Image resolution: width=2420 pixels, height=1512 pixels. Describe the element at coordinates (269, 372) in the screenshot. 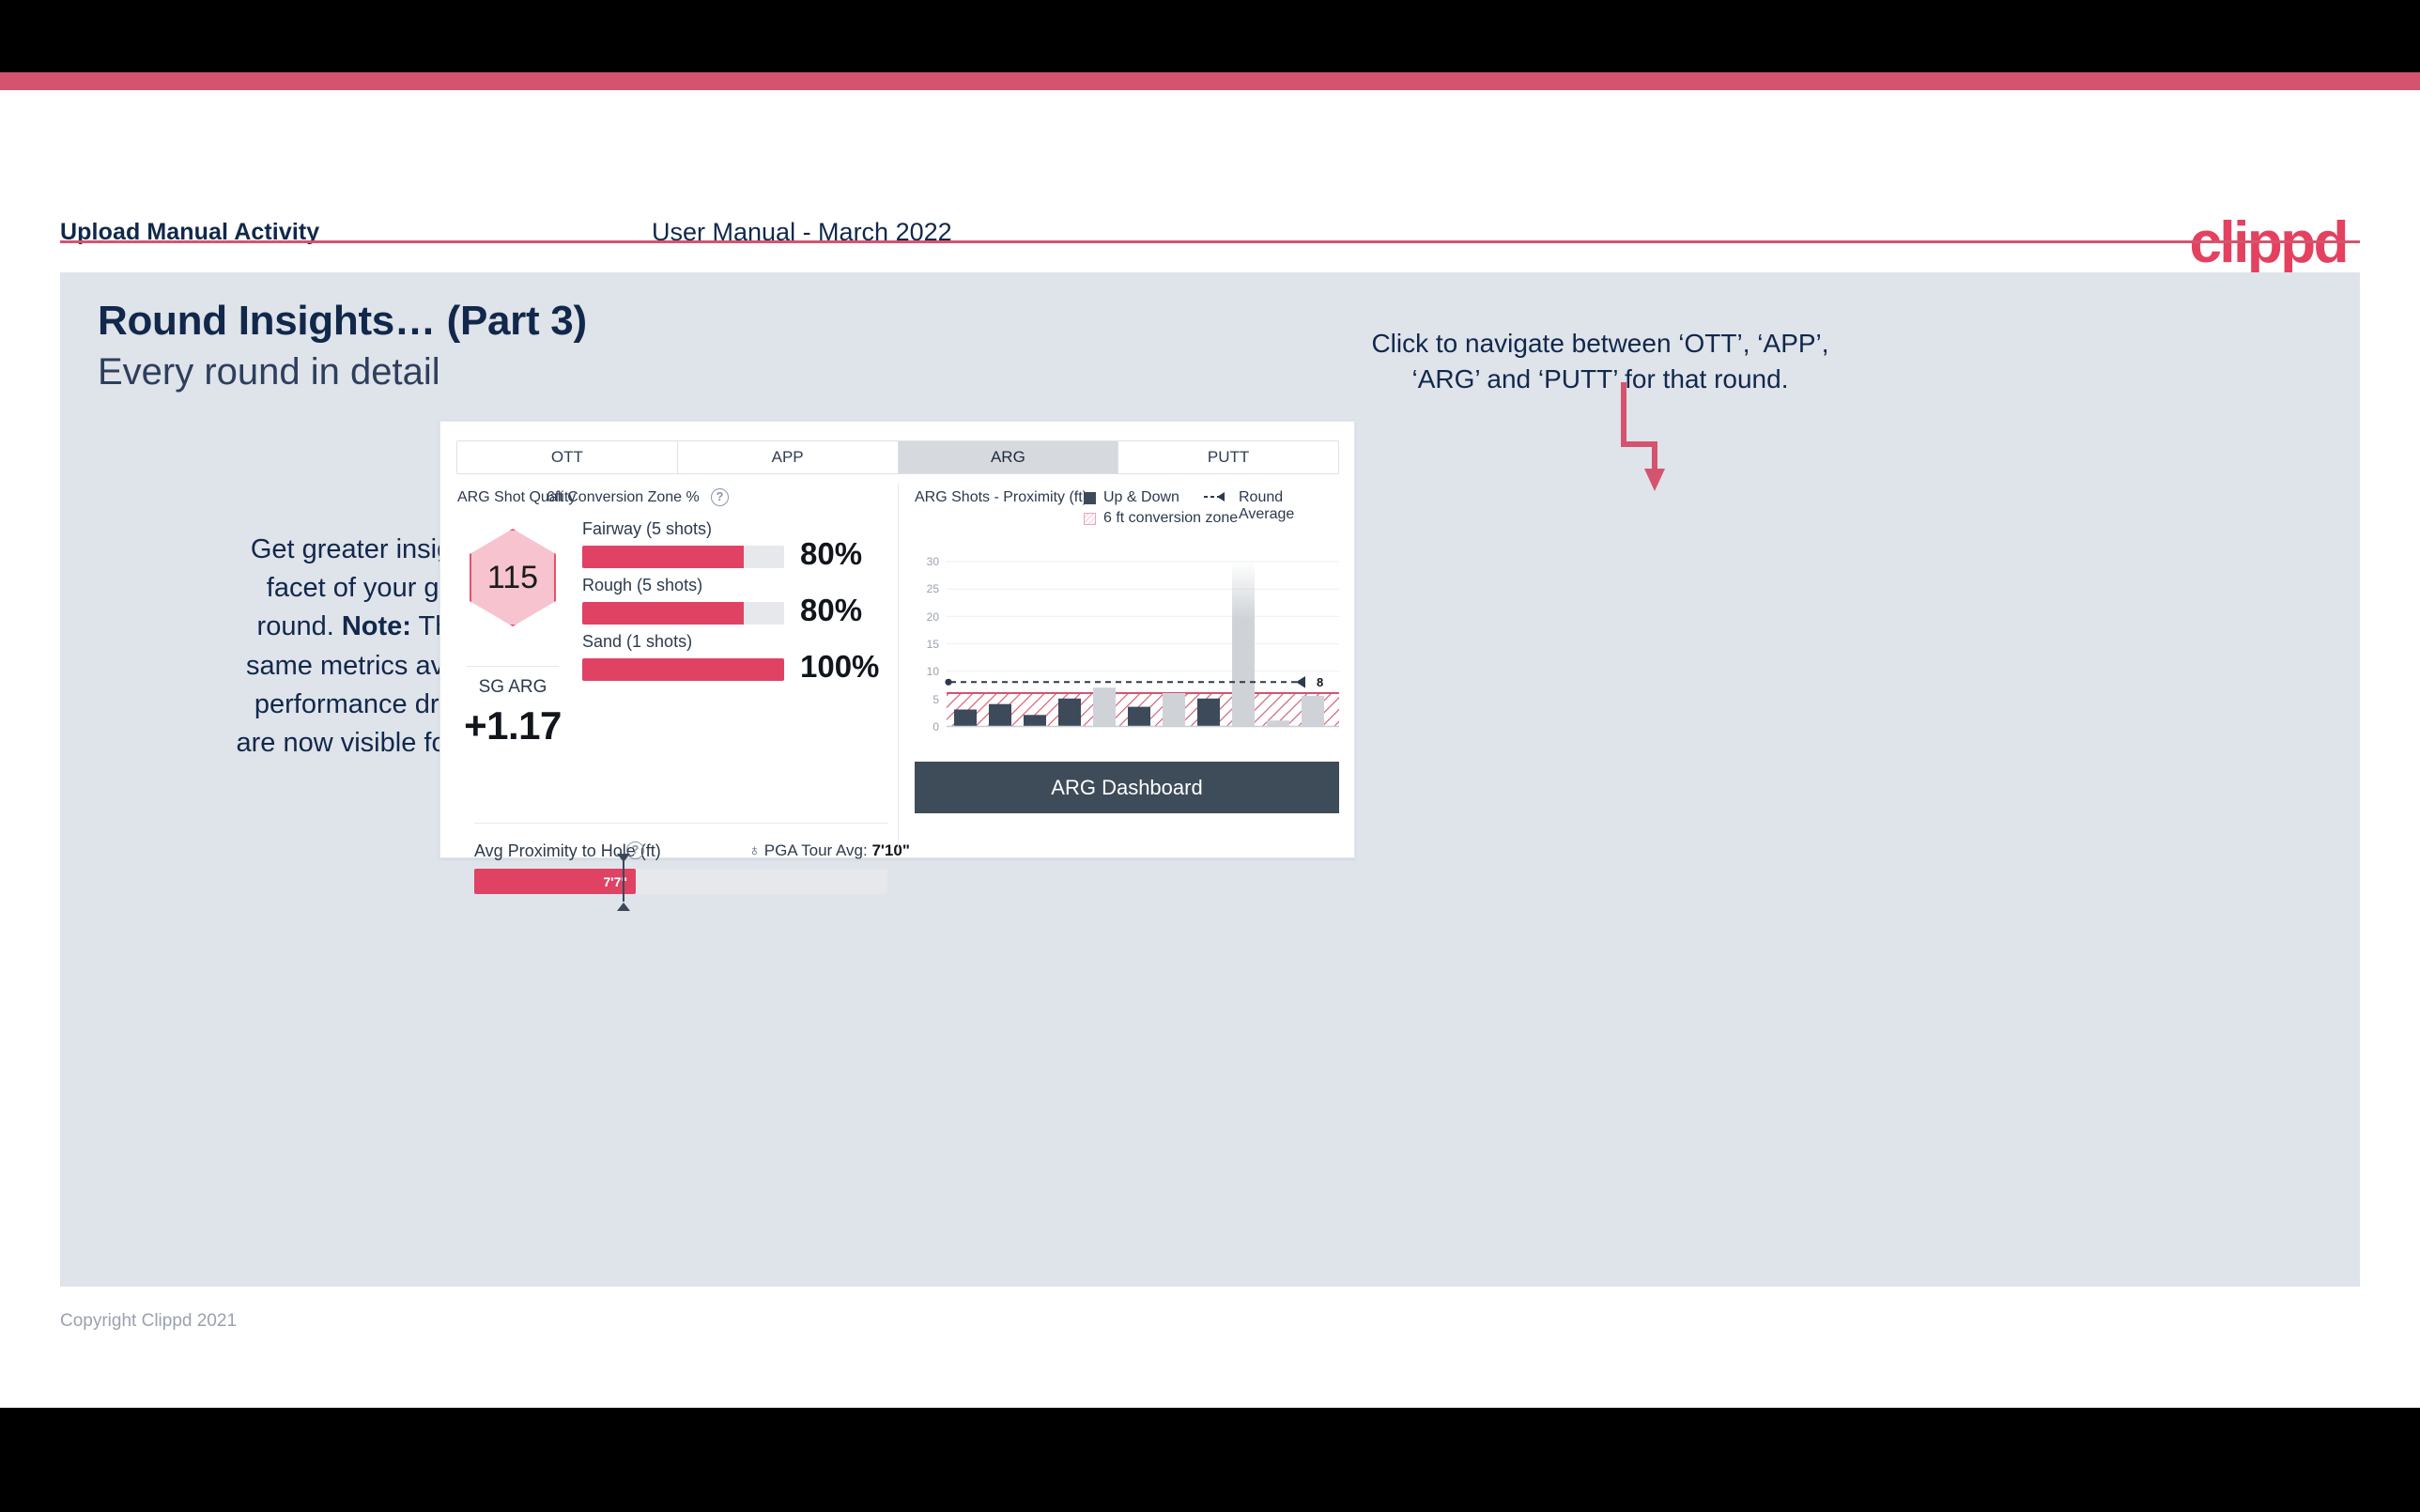

I see `page-subtitle: Every round in detail` at that location.